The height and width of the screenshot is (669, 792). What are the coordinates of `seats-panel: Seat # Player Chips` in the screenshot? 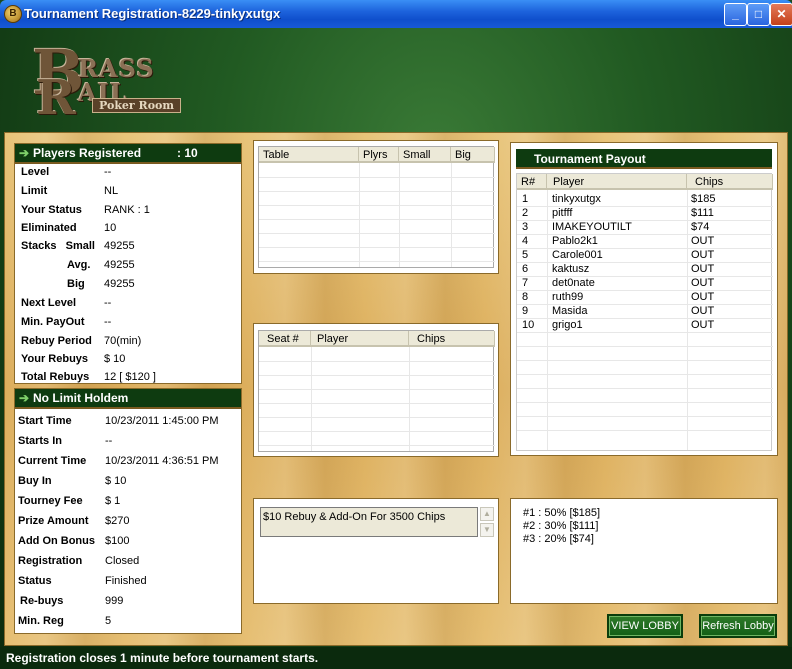 It's located at (376, 390).